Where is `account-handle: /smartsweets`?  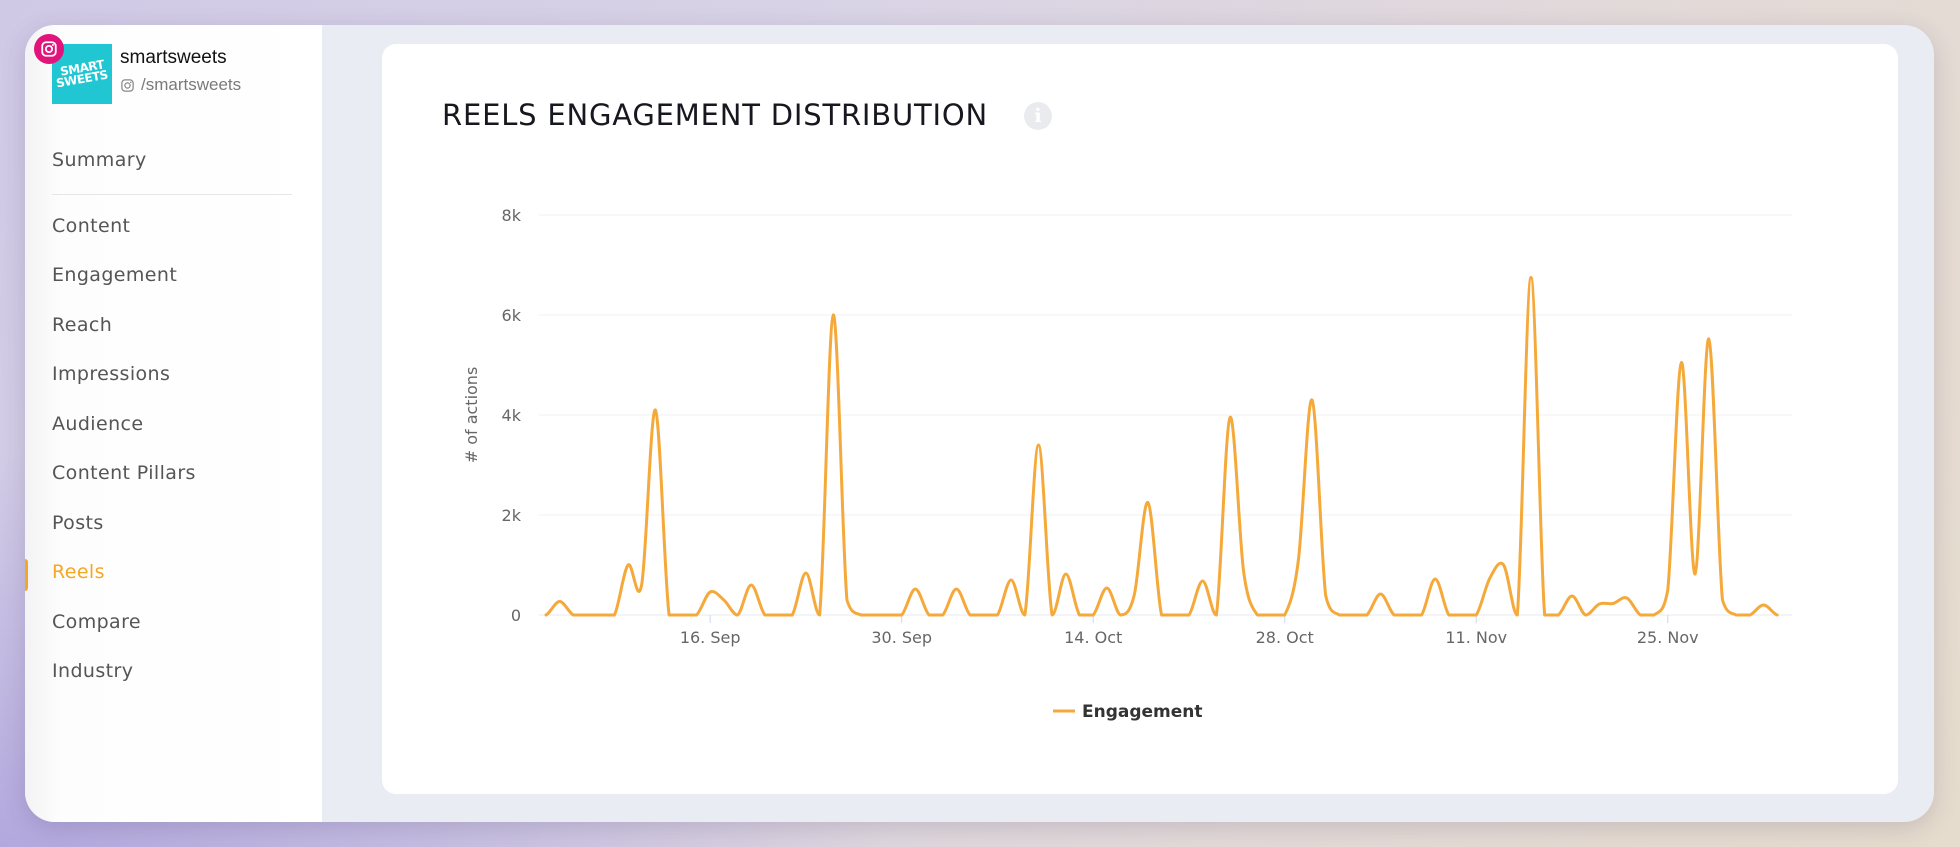 account-handle: /smartsweets is located at coordinates (180, 85).